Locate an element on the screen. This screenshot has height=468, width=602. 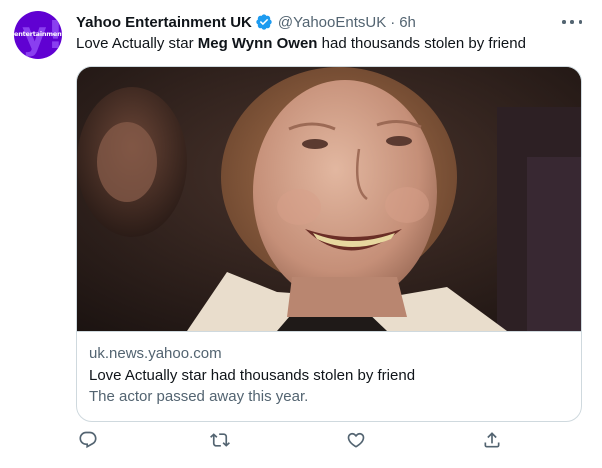
card-domain: uk.news.yahoo.com is located at coordinates (155, 353).